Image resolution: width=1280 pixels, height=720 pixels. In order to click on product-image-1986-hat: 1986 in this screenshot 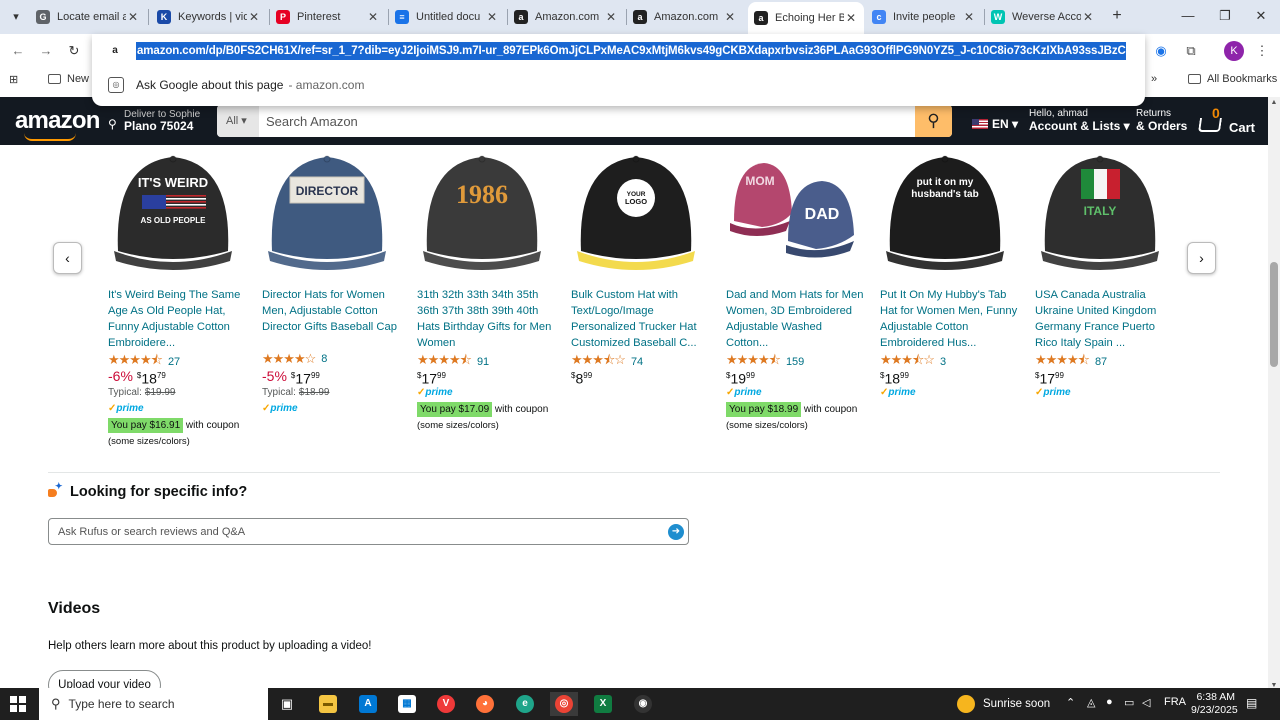, I will do `click(482, 210)`.